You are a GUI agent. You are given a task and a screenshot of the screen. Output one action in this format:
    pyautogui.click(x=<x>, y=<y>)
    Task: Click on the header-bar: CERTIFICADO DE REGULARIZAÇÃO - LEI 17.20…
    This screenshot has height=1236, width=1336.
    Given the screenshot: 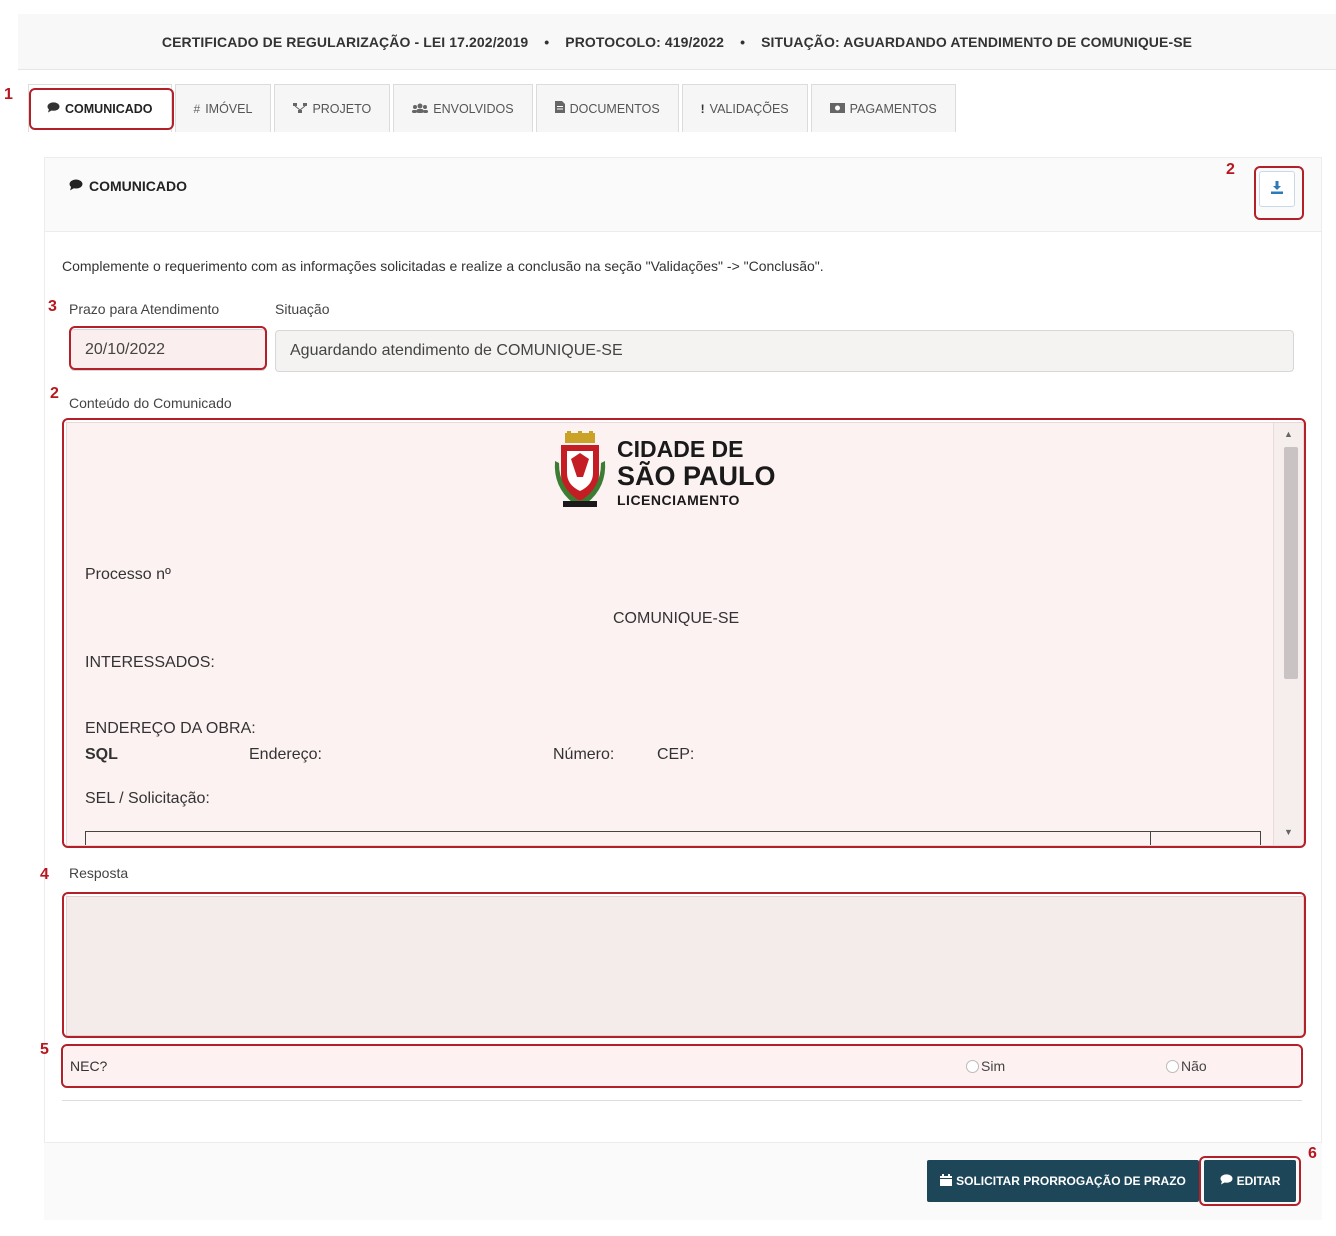 What is the action you would take?
    pyautogui.click(x=677, y=42)
    